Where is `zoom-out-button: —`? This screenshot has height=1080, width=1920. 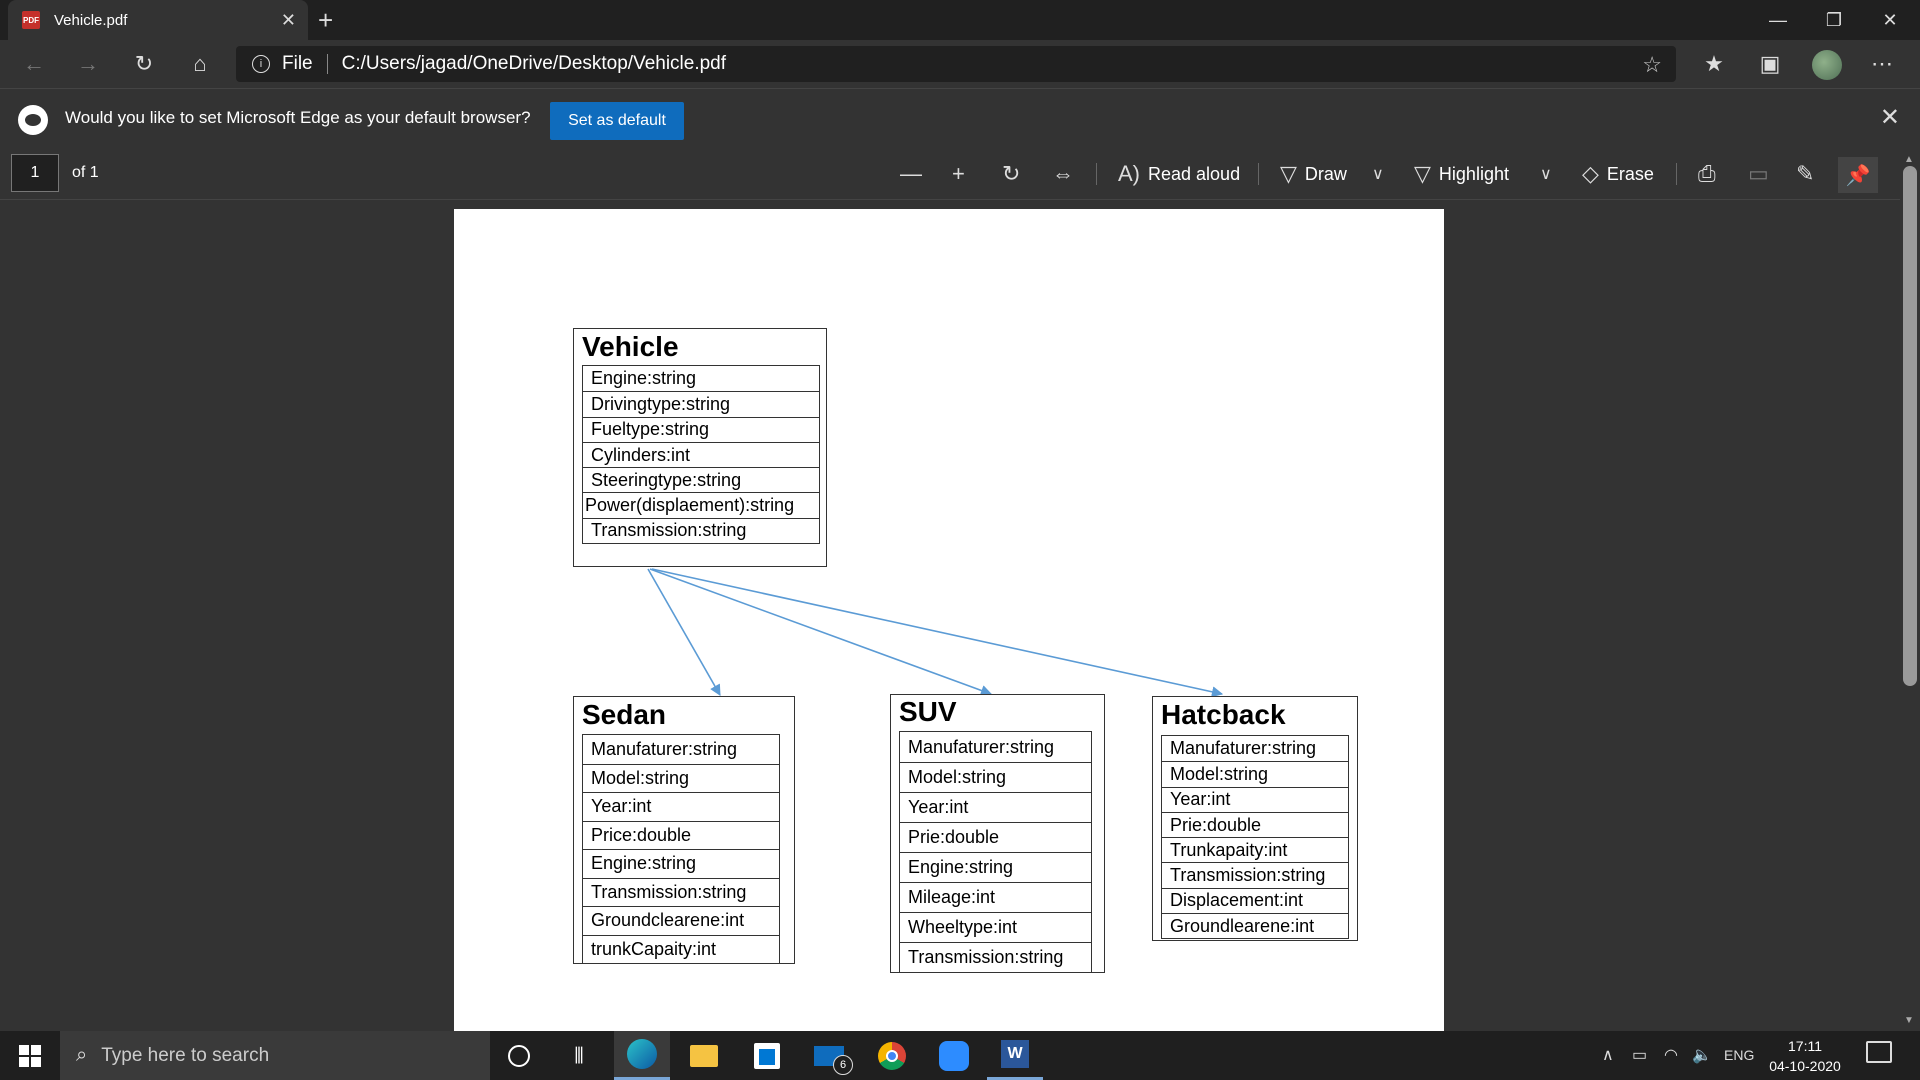 zoom-out-button: — is located at coordinates (911, 174).